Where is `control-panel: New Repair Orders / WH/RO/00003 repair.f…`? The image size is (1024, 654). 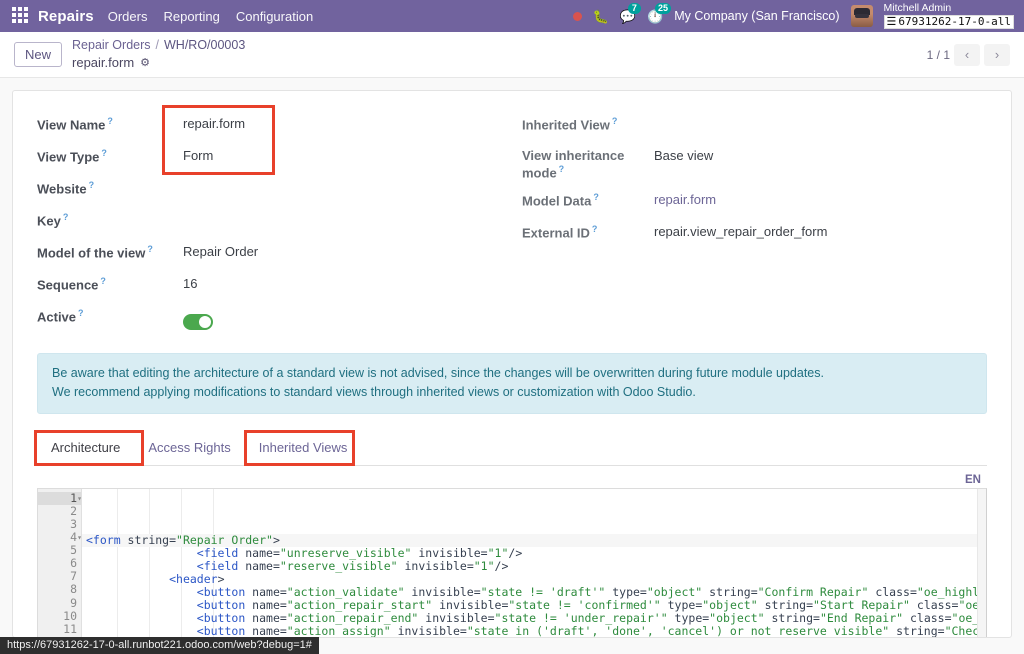 control-panel: New Repair Orders / WH/RO/00003 repair.f… is located at coordinates (512, 55).